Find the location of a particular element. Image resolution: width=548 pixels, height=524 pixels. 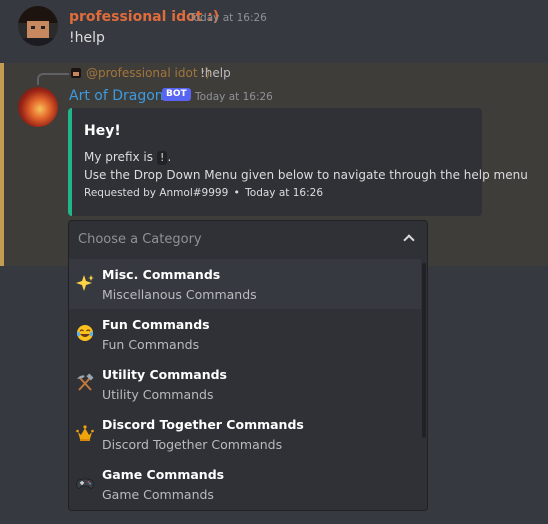

reply-avatar is located at coordinates (76, 73).